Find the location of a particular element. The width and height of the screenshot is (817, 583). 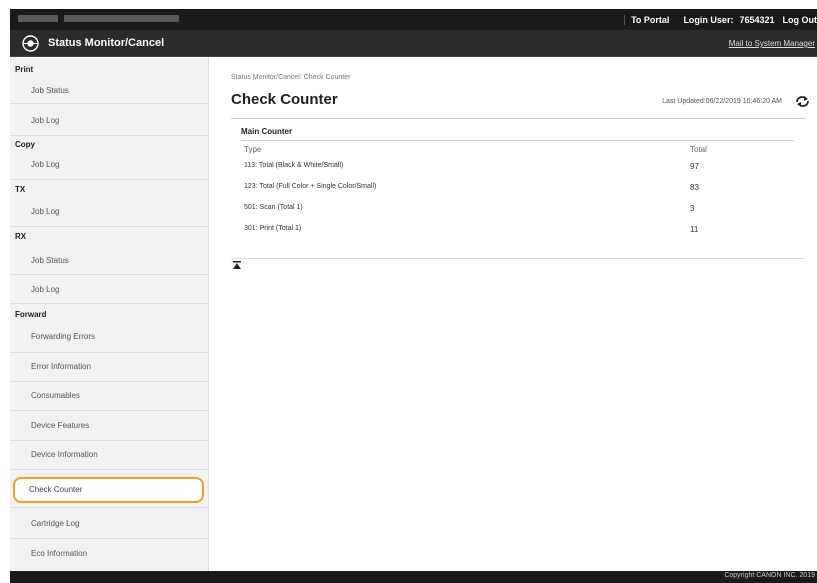

top-bar-links: To Portal Login User: 7654321 Log Out is located at coordinates (720, 19).